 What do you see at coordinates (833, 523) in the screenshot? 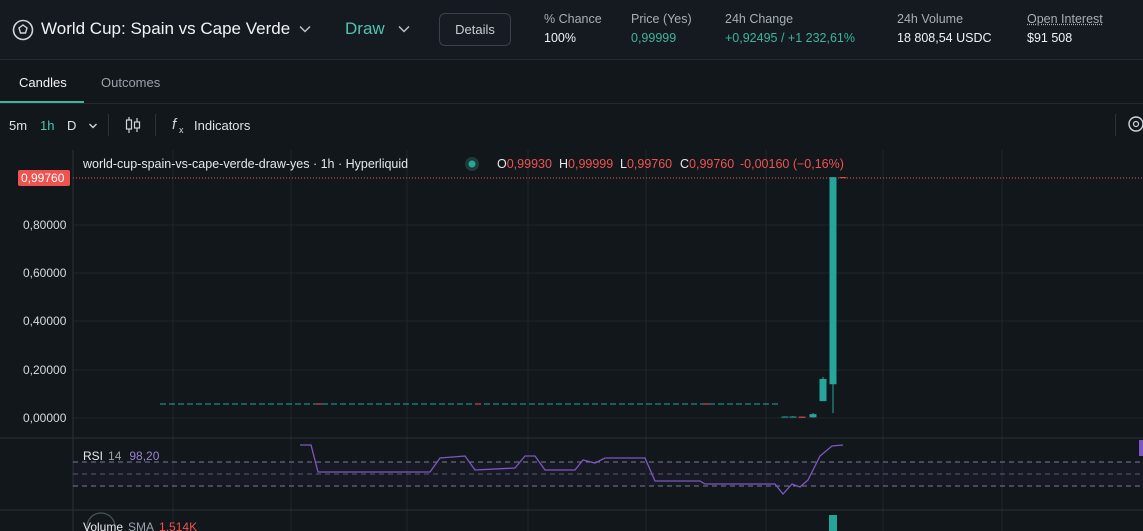
I see `volume-bar` at bounding box center [833, 523].